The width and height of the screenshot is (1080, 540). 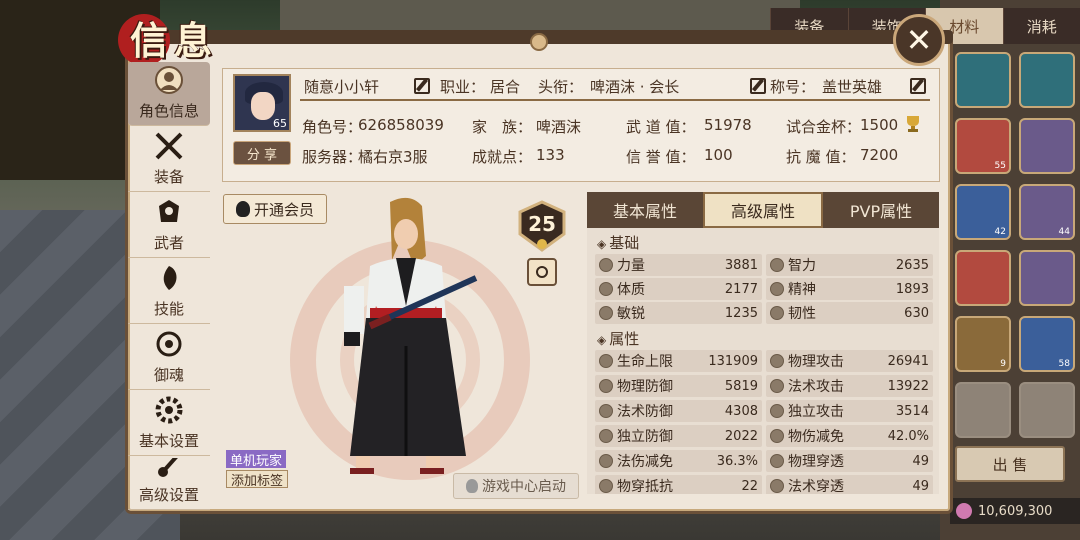 What do you see at coordinates (764, 265) in the screenshot?
I see `attribute-row: 力量 3881 智力 2635` at bounding box center [764, 265].